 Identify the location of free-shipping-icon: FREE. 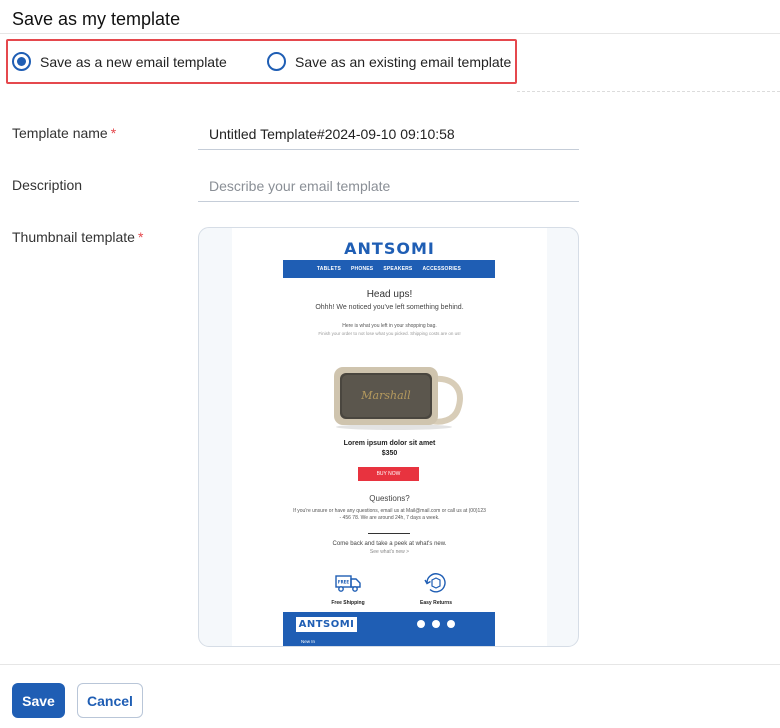
(348, 583).